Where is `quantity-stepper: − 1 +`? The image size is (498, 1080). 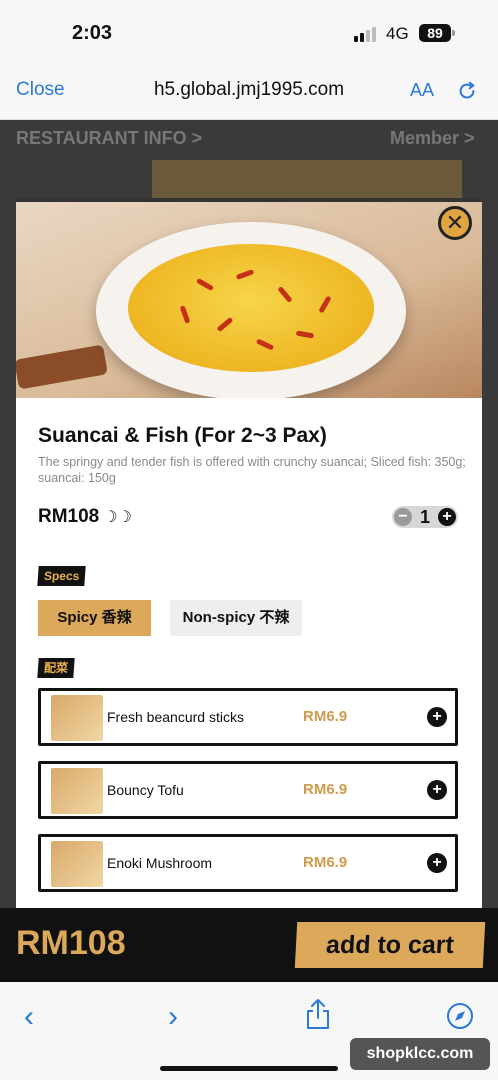
quantity-stepper: − 1 + is located at coordinates (425, 517).